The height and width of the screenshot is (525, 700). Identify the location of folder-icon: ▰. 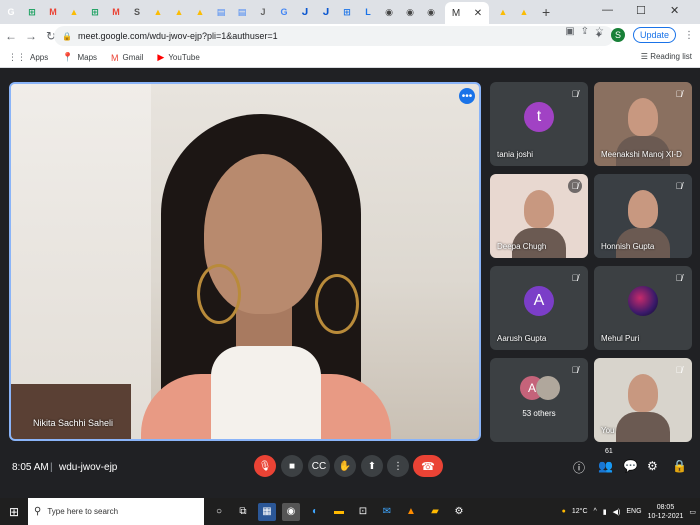
(435, 512).